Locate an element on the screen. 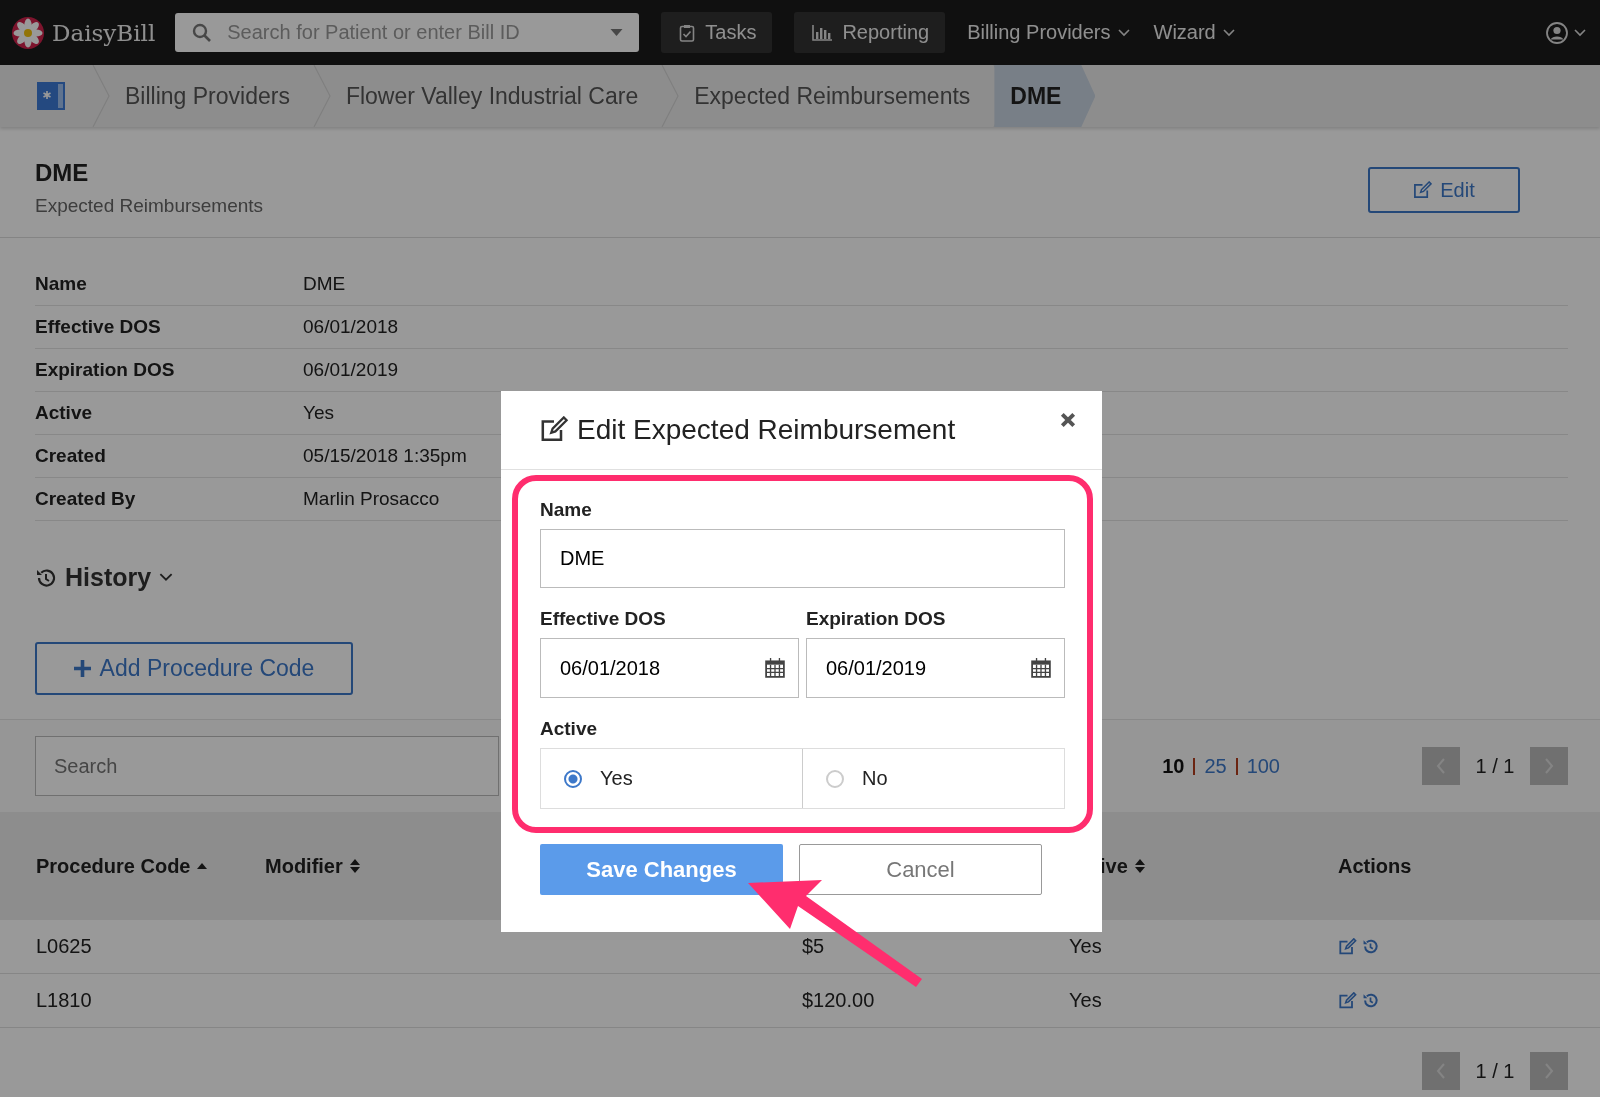  radio-label: No is located at coordinates (875, 778).